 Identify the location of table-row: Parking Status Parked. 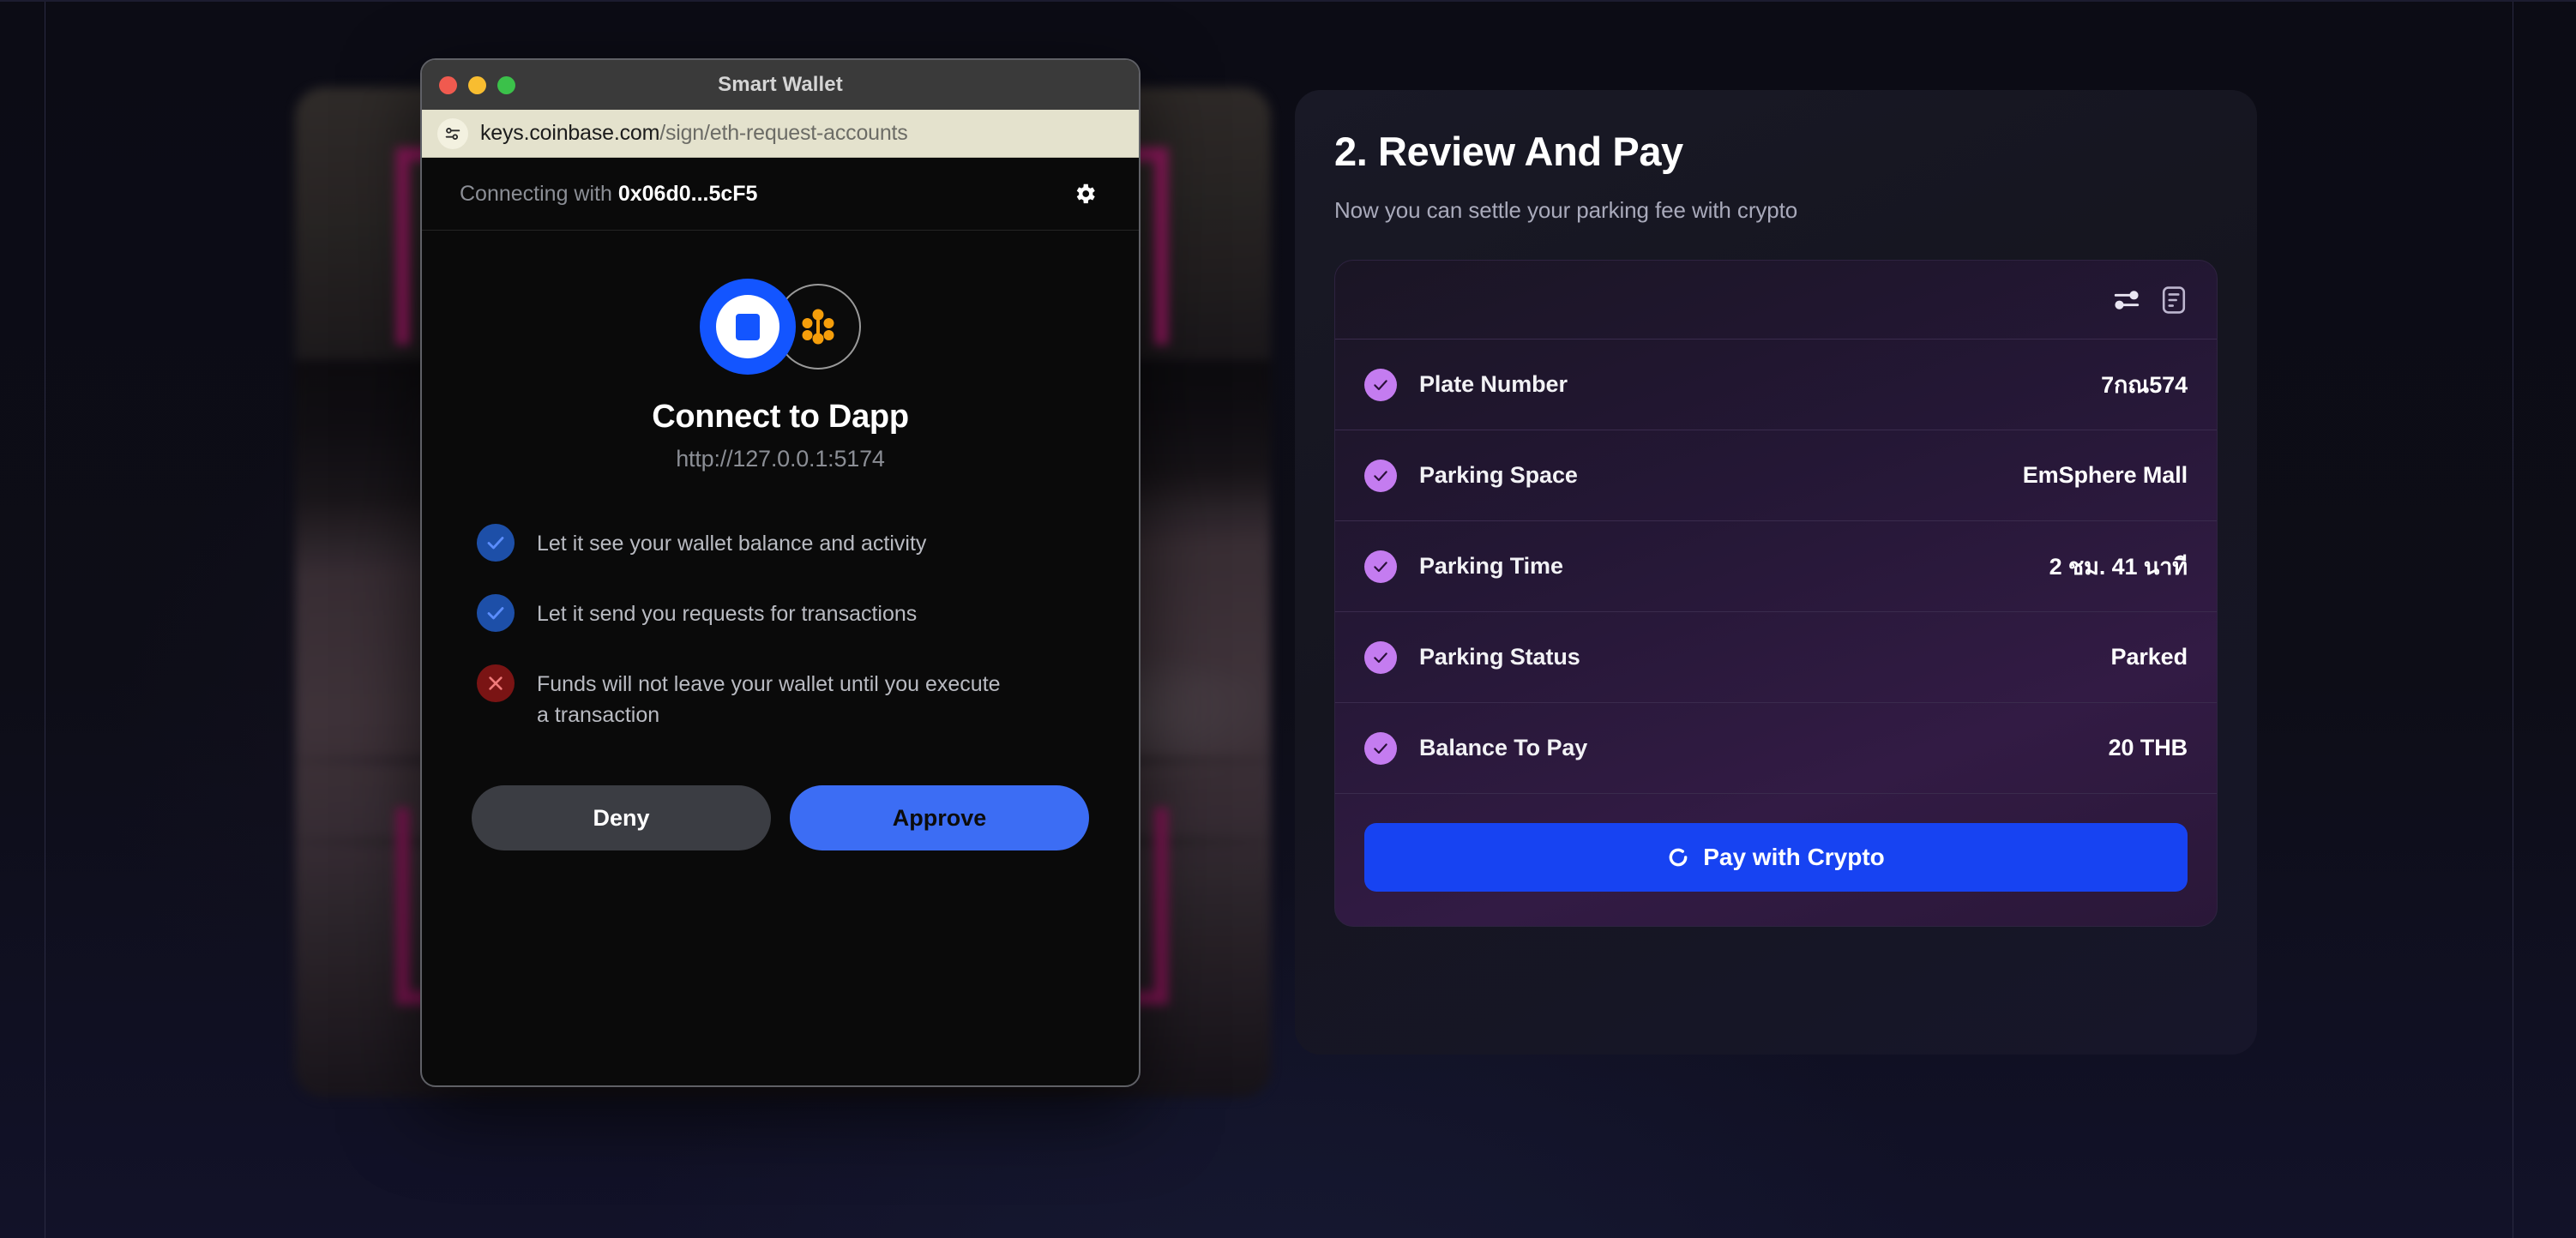
(1776, 657).